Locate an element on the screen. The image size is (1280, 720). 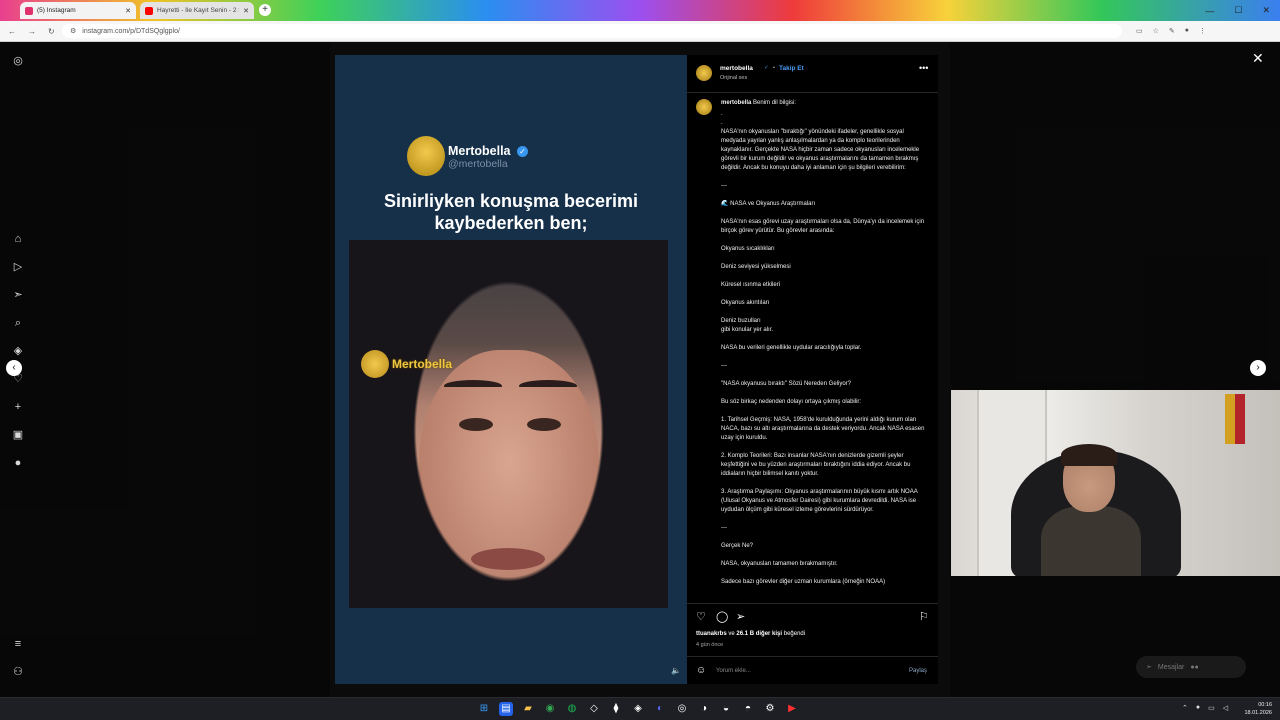
close-modal-icon: ✕ is located at coordinates (1258, 58).